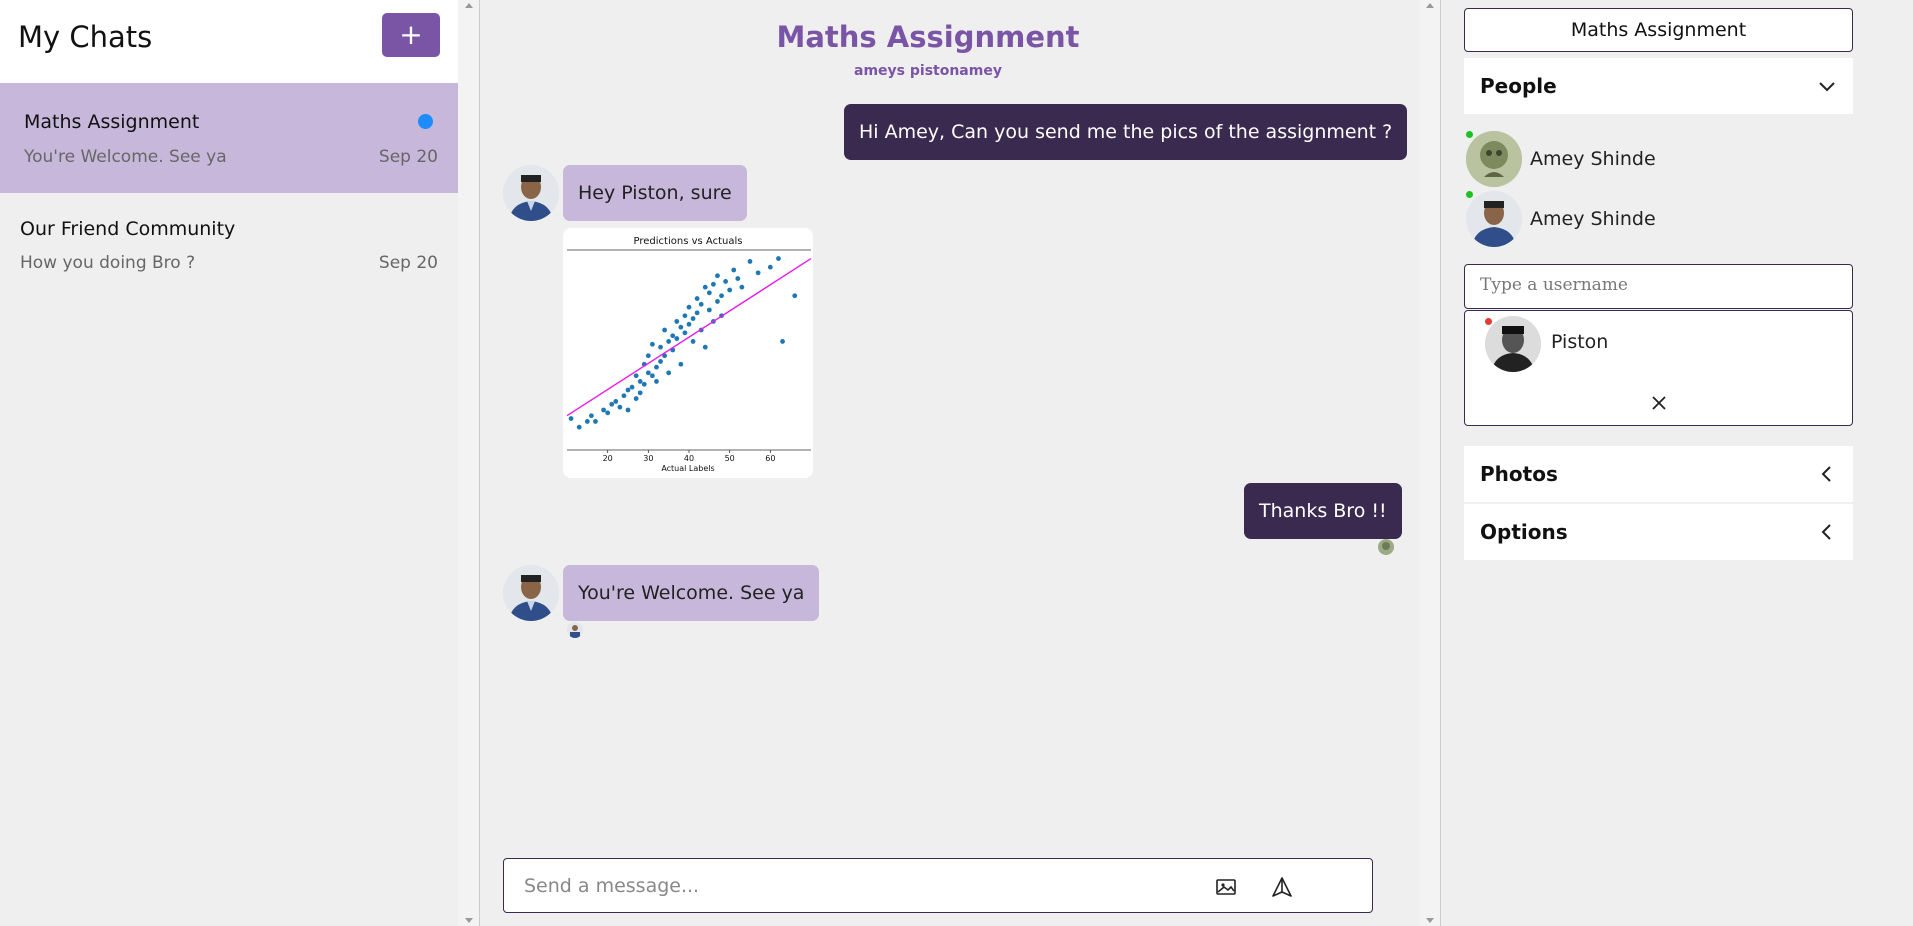 The width and height of the screenshot is (1913, 926). I want to click on chat-title: Maths Assignment, so click(928, 37).